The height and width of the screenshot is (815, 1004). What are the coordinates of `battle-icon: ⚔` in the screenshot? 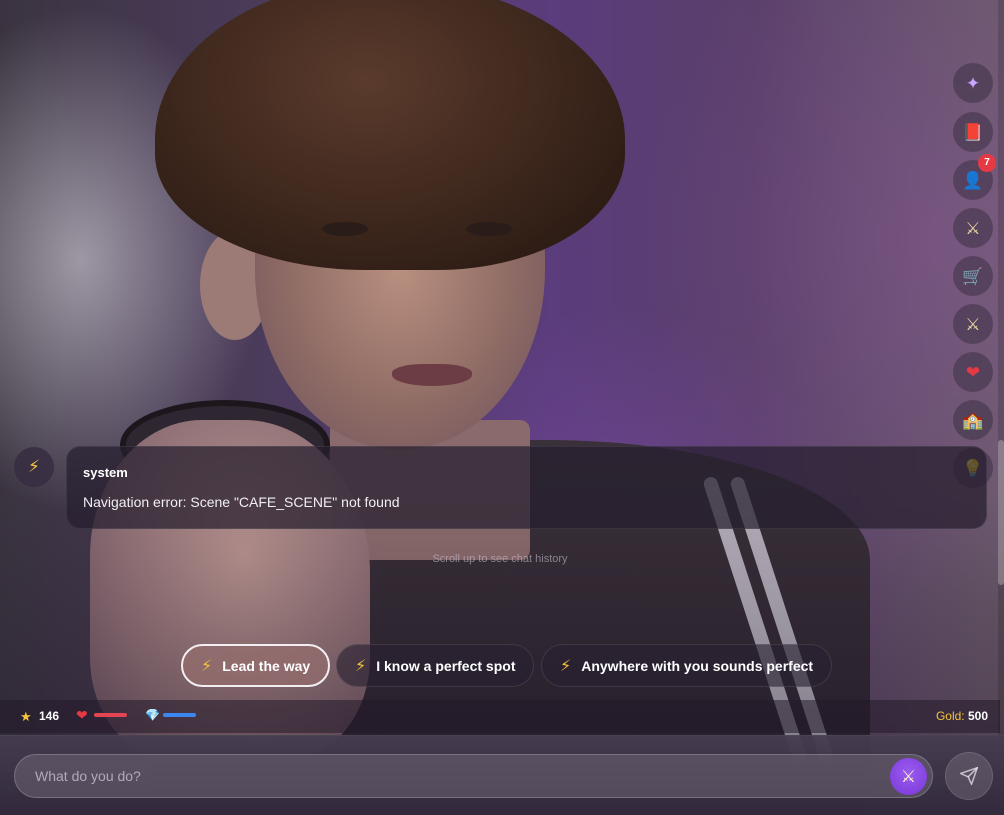 It's located at (973, 324).